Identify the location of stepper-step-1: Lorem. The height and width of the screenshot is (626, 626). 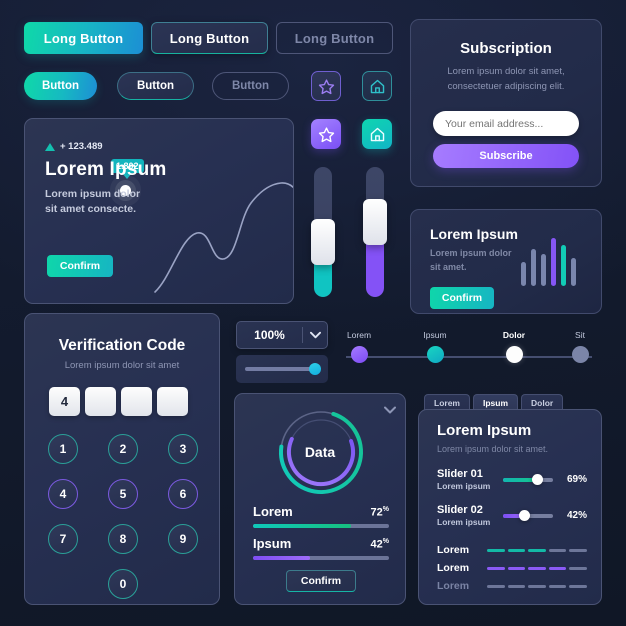
(359, 346).